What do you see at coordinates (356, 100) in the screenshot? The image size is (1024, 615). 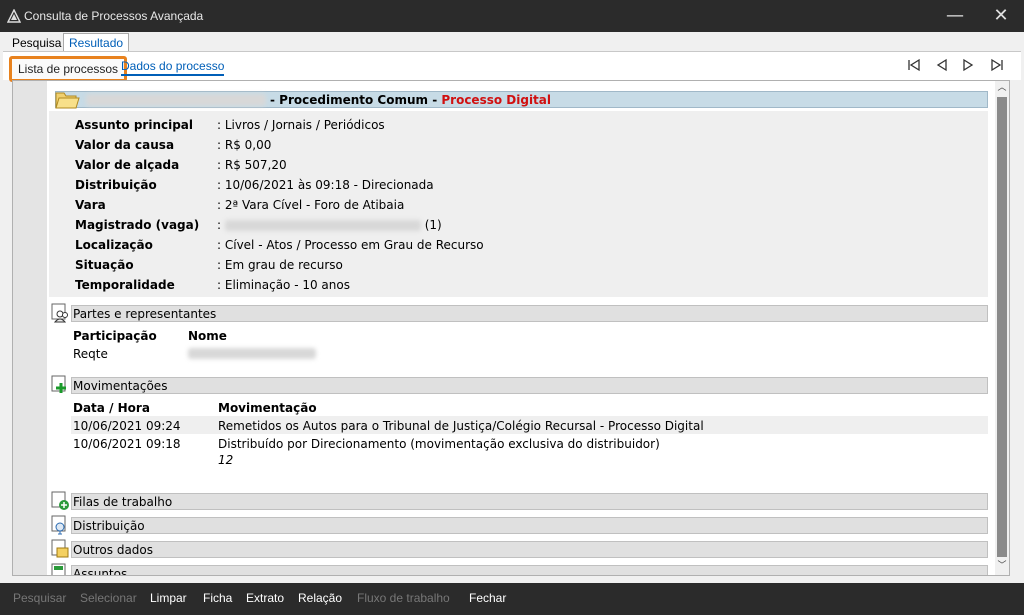 I see `process-class: - Procedimento Comum -` at bounding box center [356, 100].